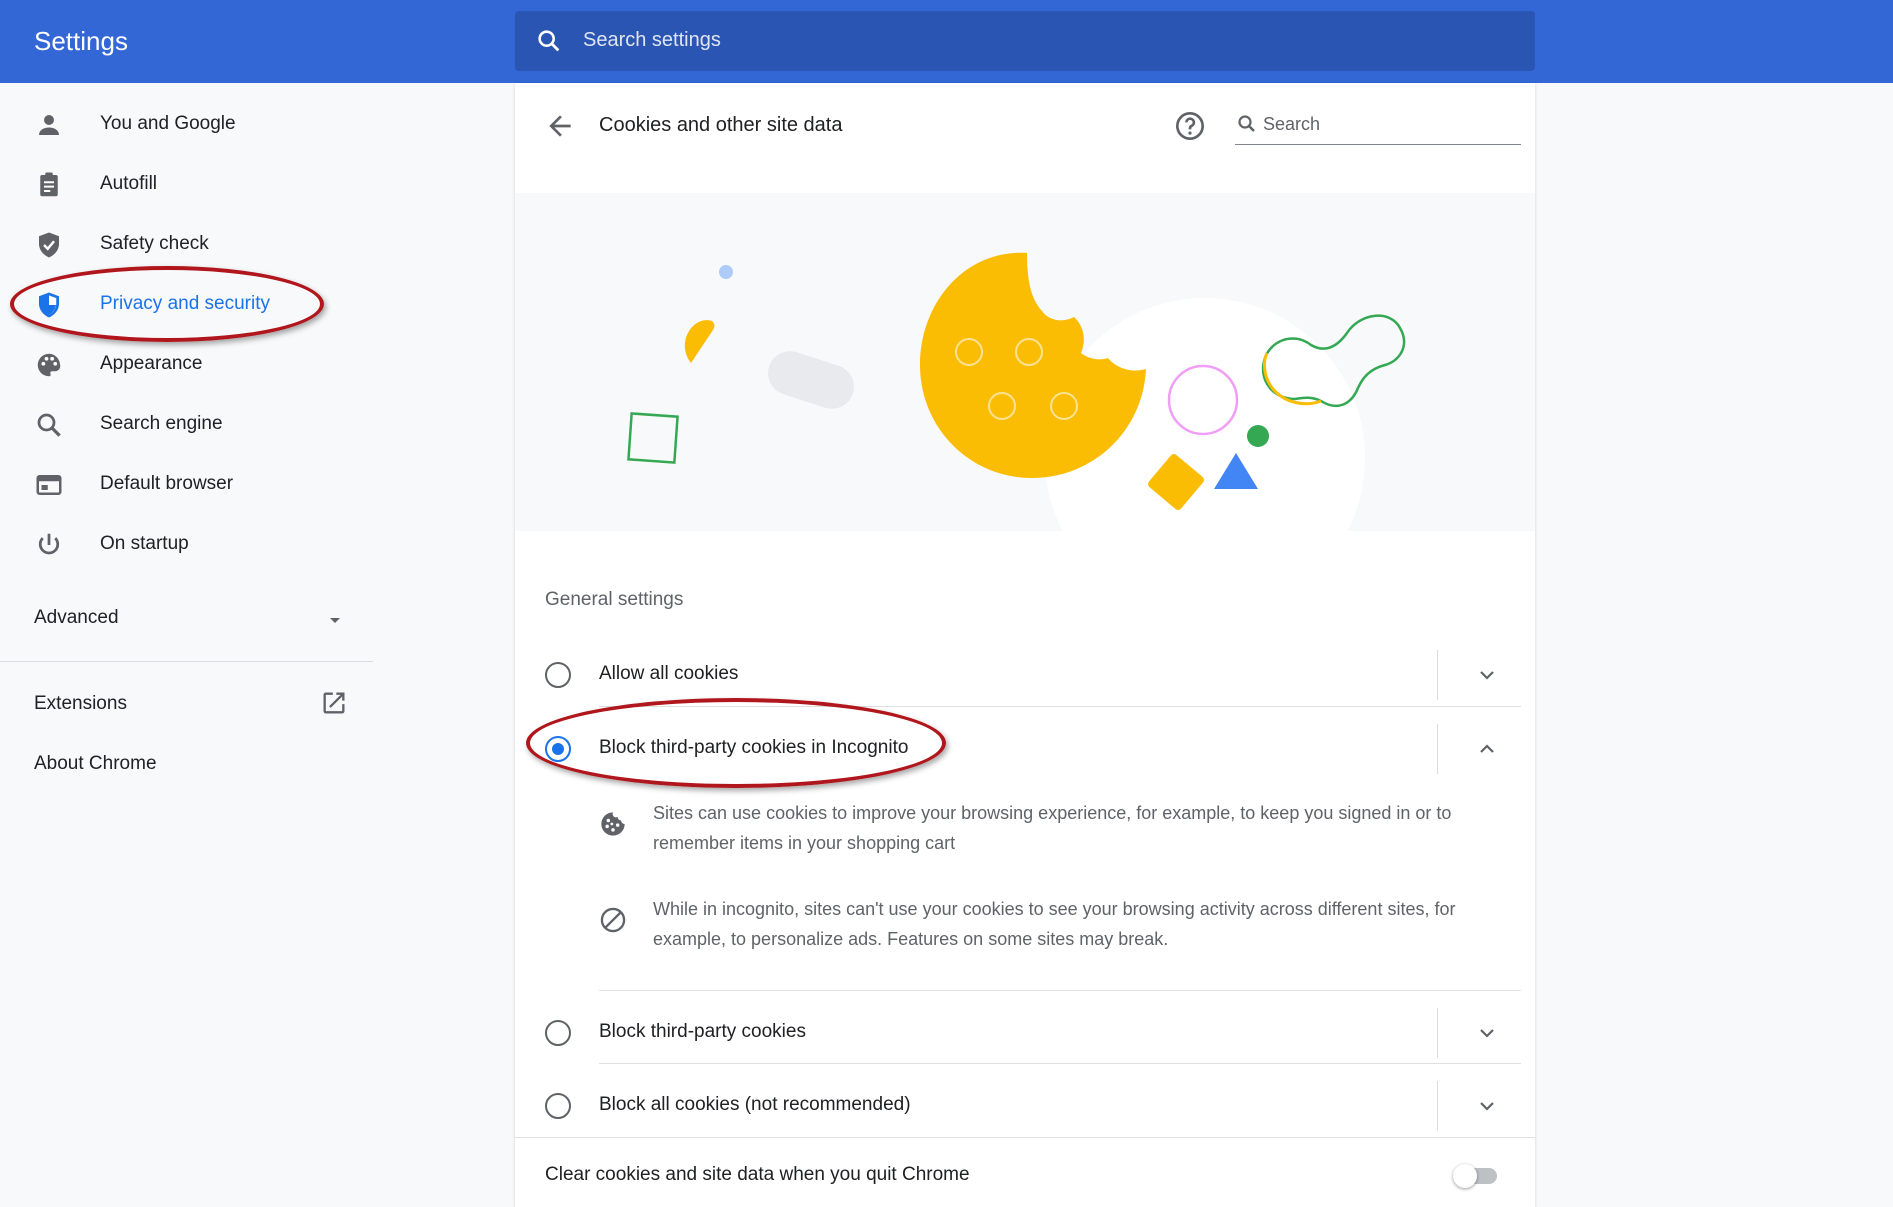  What do you see at coordinates (558, 1033) in the screenshot?
I see `radio-block-third-party` at bounding box center [558, 1033].